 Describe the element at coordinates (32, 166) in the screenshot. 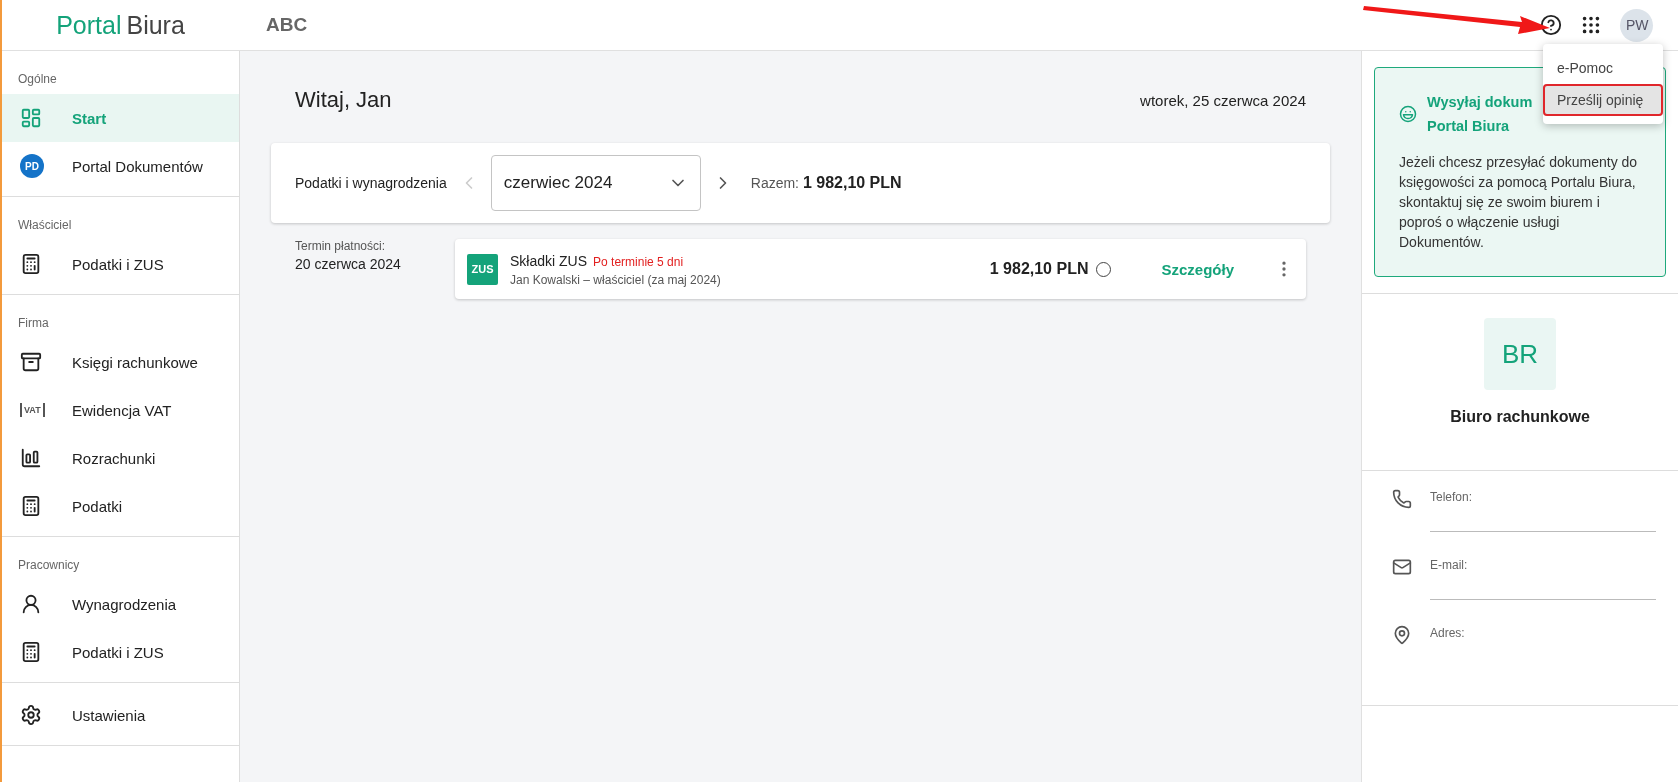

I see `pd-badge: PD` at that location.